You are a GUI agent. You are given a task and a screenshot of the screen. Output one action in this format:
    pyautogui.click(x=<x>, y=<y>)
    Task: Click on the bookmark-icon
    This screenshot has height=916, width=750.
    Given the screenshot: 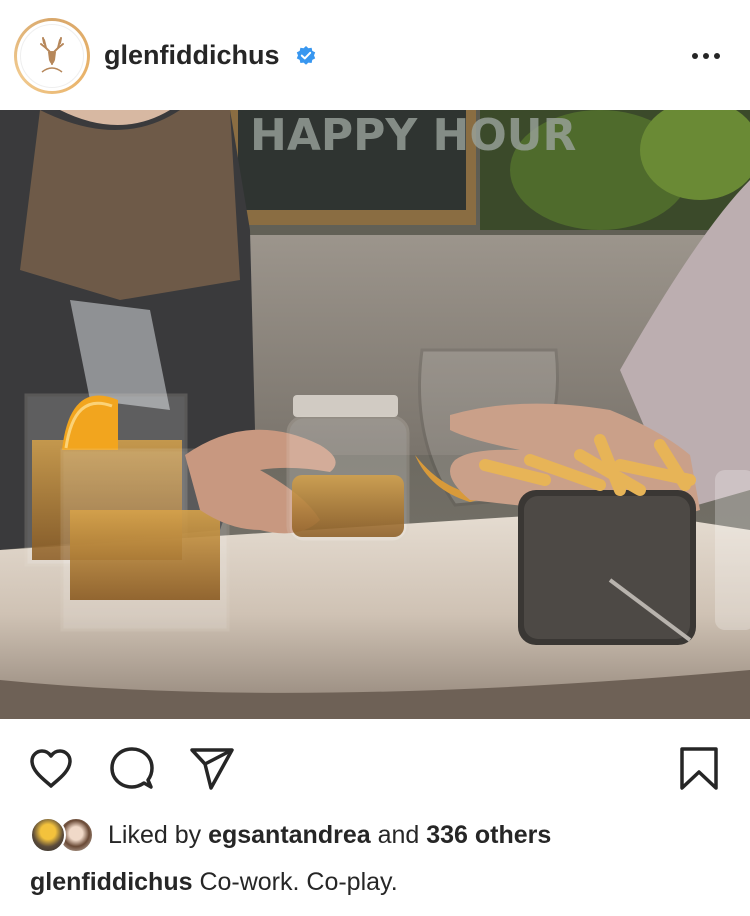 What is the action you would take?
    pyautogui.click(x=699, y=769)
    